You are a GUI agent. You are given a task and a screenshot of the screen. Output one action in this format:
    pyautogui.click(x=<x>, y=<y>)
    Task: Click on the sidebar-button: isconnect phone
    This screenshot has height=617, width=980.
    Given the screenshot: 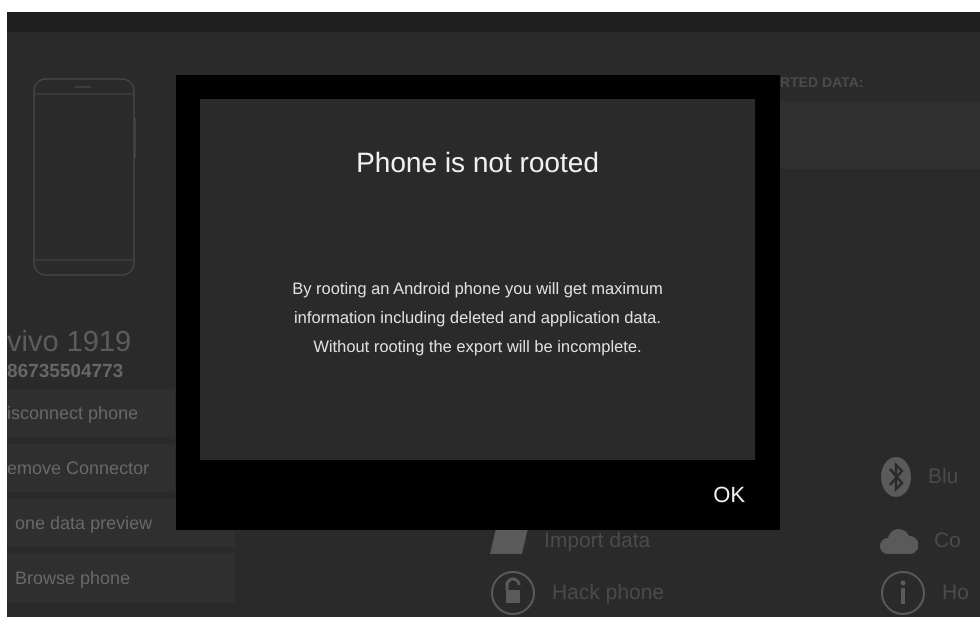 What is the action you would take?
    pyautogui.click(x=91, y=413)
    